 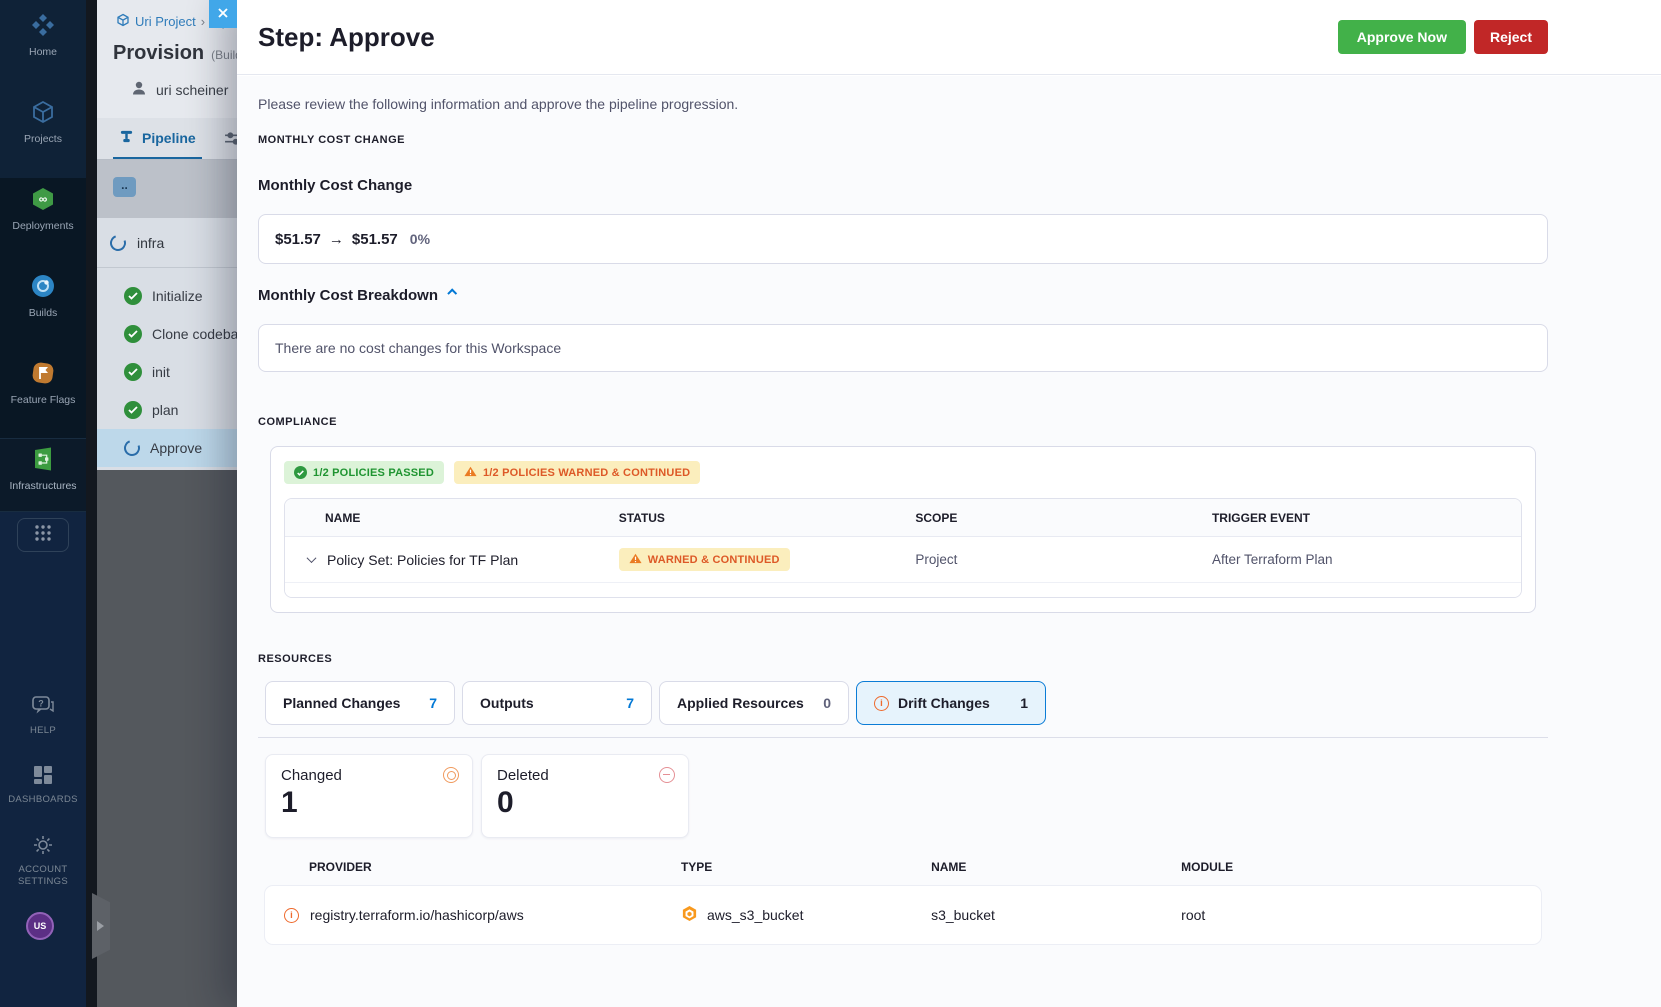 What do you see at coordinates (452, 293) in the screenshot?
I see `chevron-up-icon` at bounding box center [452, 293].